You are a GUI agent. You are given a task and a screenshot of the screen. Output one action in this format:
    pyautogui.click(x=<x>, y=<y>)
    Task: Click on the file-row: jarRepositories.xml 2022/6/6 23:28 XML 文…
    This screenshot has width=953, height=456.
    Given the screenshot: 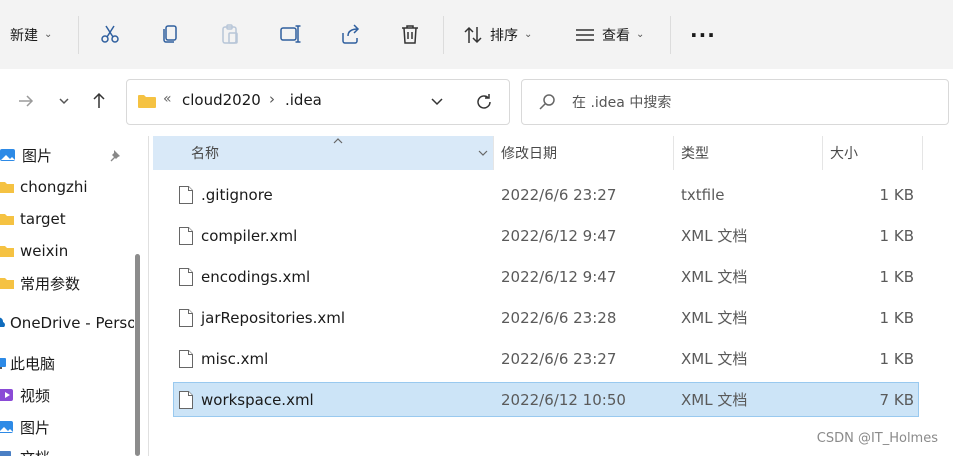 What is the action you would take?
    pyautogui.click(x=546, y=317)
    